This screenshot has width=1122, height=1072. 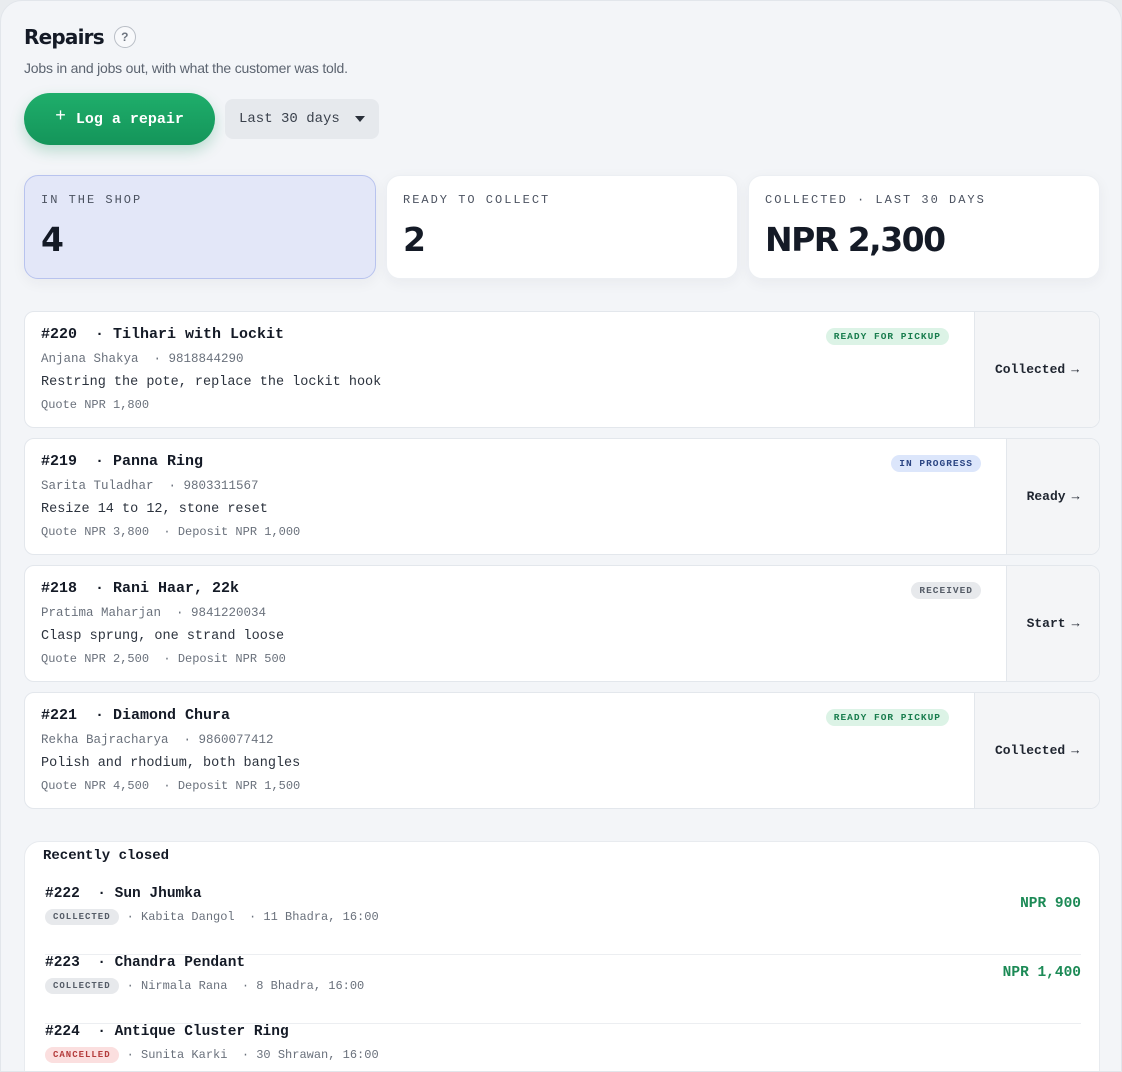 I want to click on job-title: #220 · Tilhari with Lockit, so click(x=163, y=334).